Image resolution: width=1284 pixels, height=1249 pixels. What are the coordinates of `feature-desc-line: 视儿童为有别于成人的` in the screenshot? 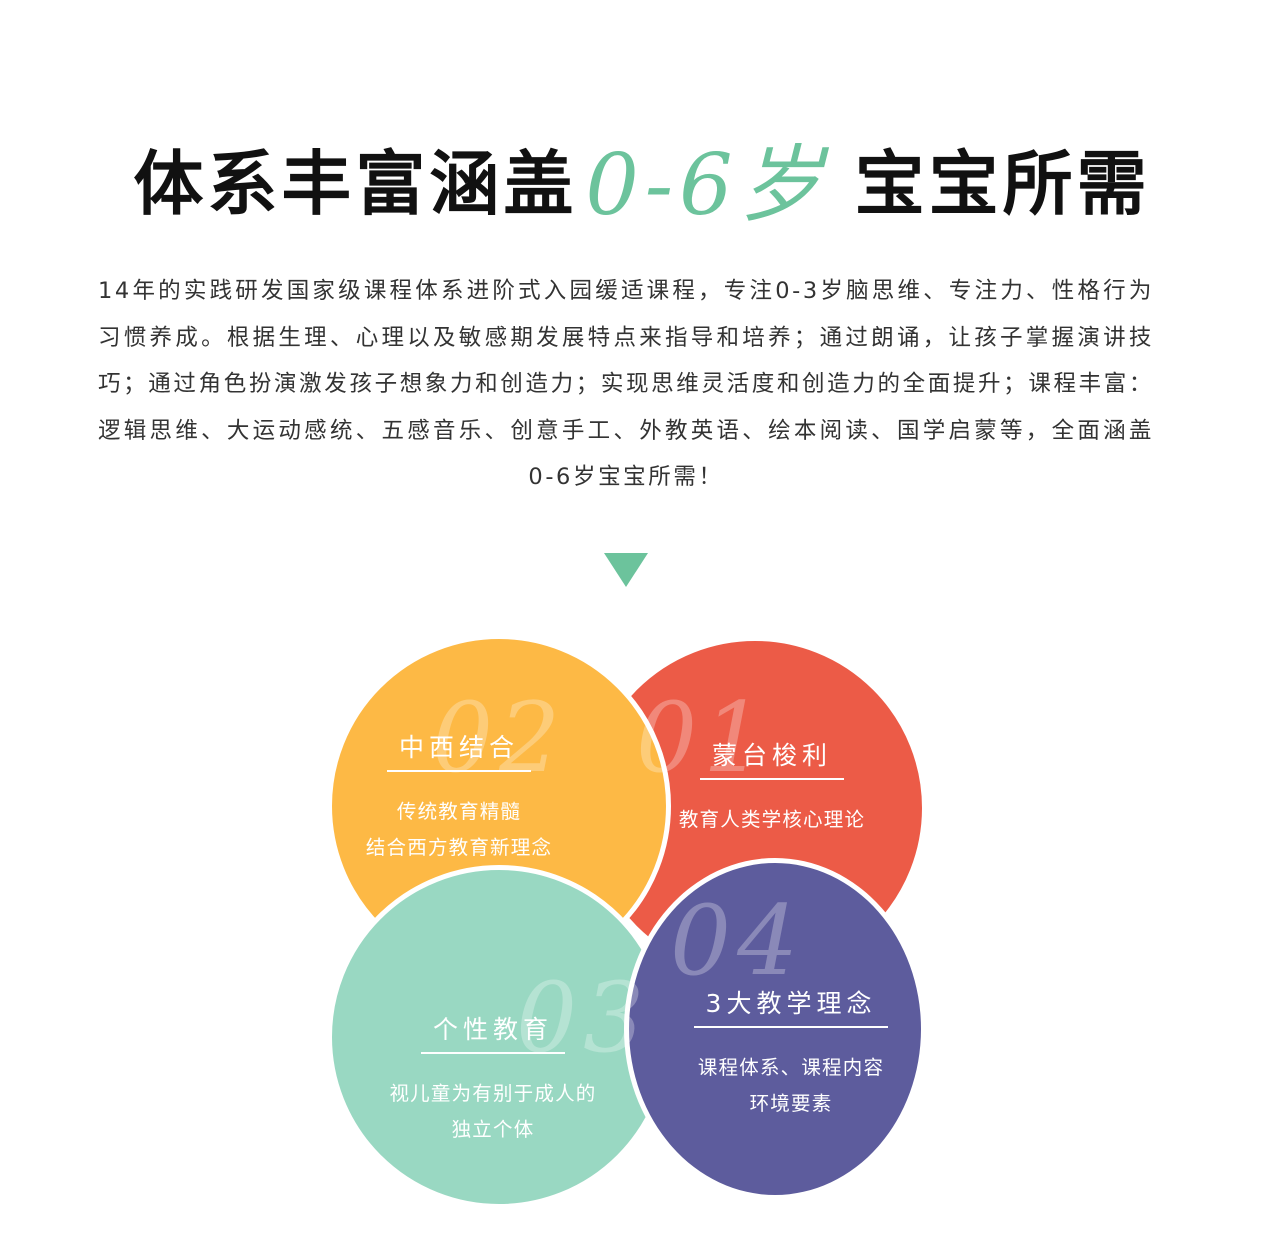 It's located at (493, 1093).